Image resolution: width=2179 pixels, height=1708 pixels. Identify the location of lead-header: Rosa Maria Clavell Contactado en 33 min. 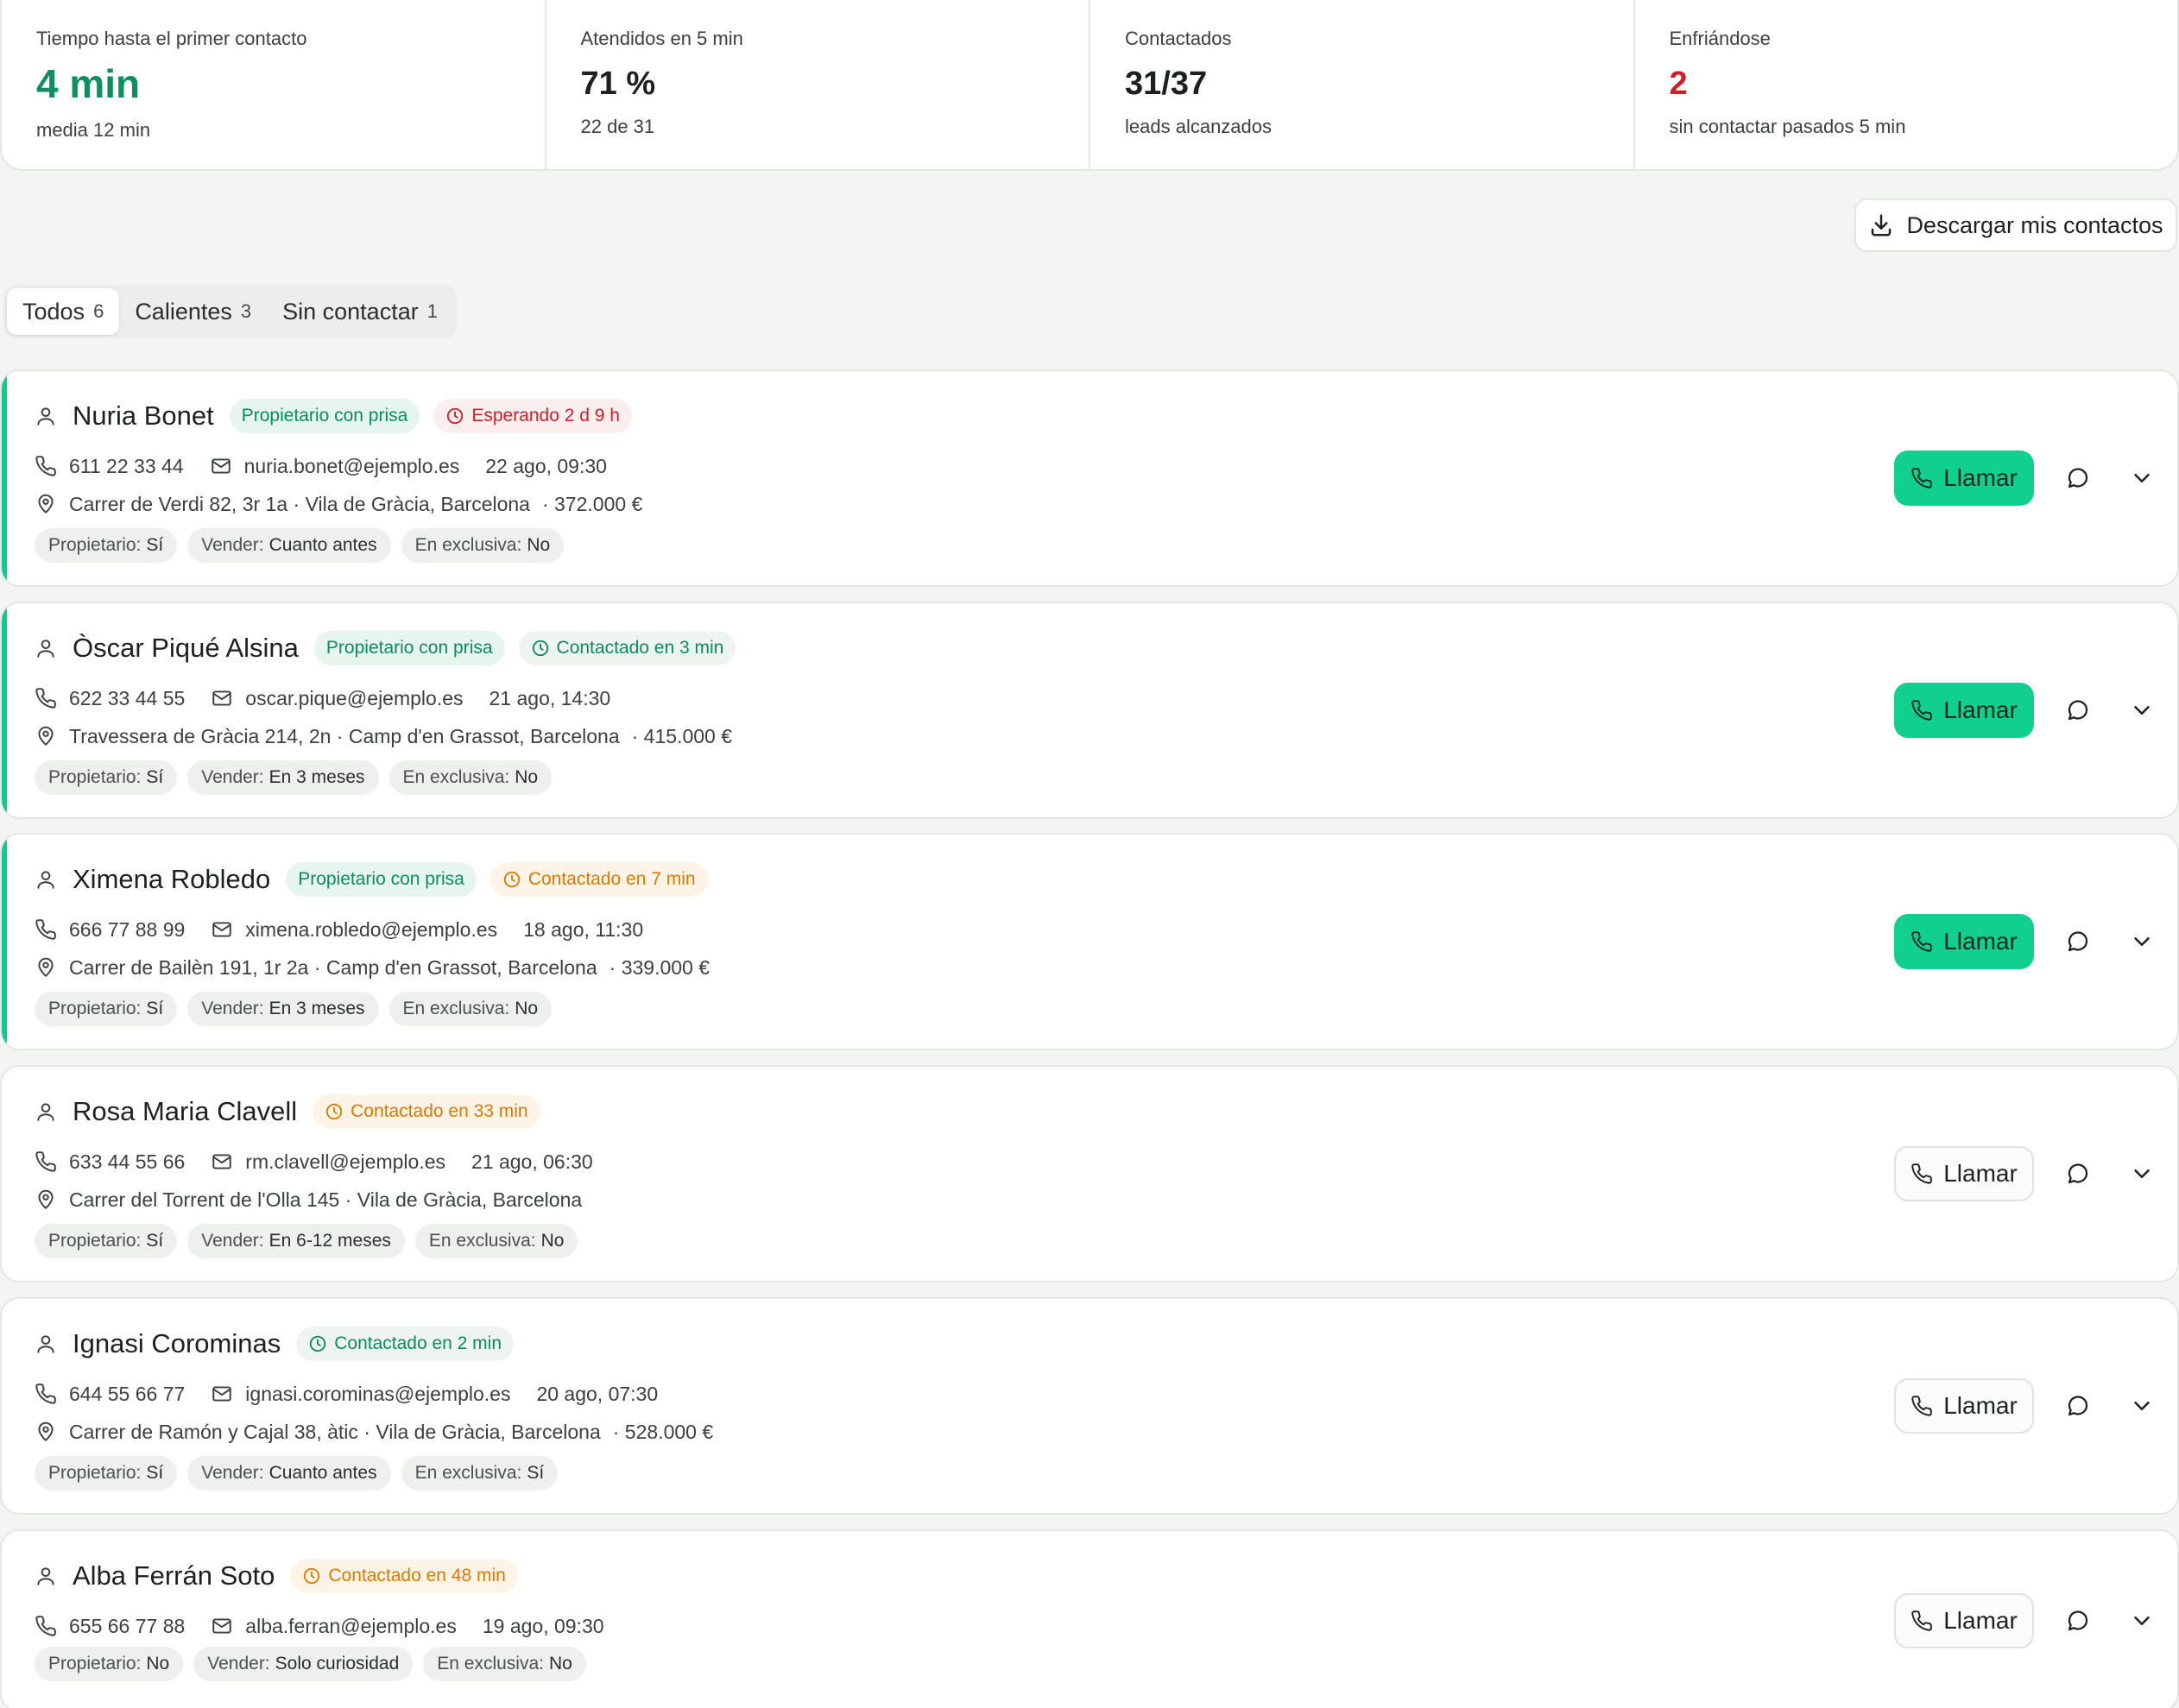
(288, 1112).